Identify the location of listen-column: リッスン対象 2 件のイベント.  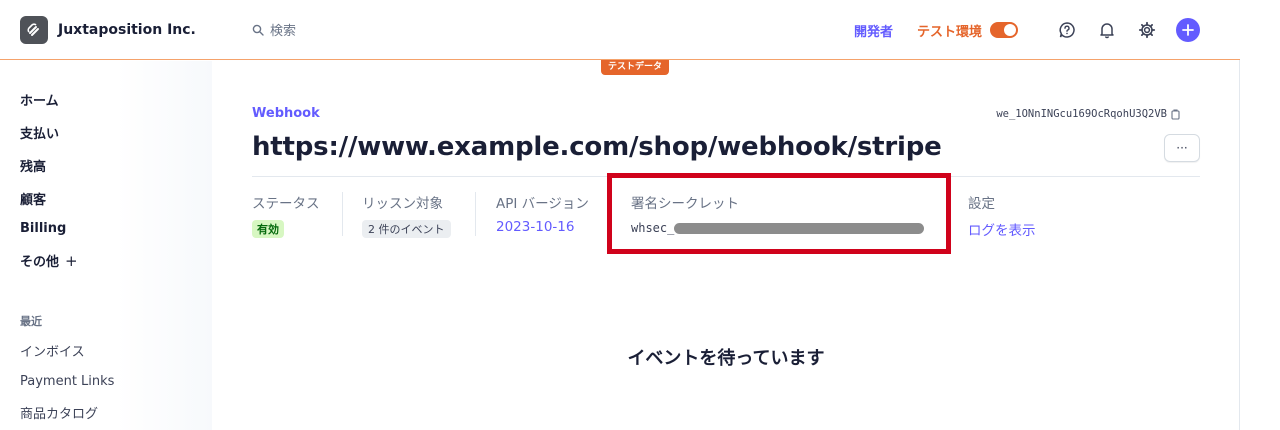
(406, 215).